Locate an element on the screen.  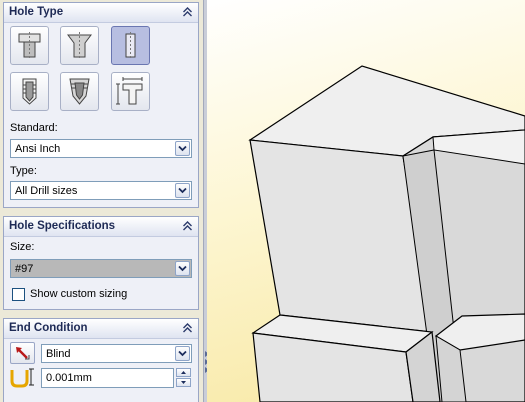
end-condition-section: End Condition Blind 0.001mm is located at coordinates (101, 360).